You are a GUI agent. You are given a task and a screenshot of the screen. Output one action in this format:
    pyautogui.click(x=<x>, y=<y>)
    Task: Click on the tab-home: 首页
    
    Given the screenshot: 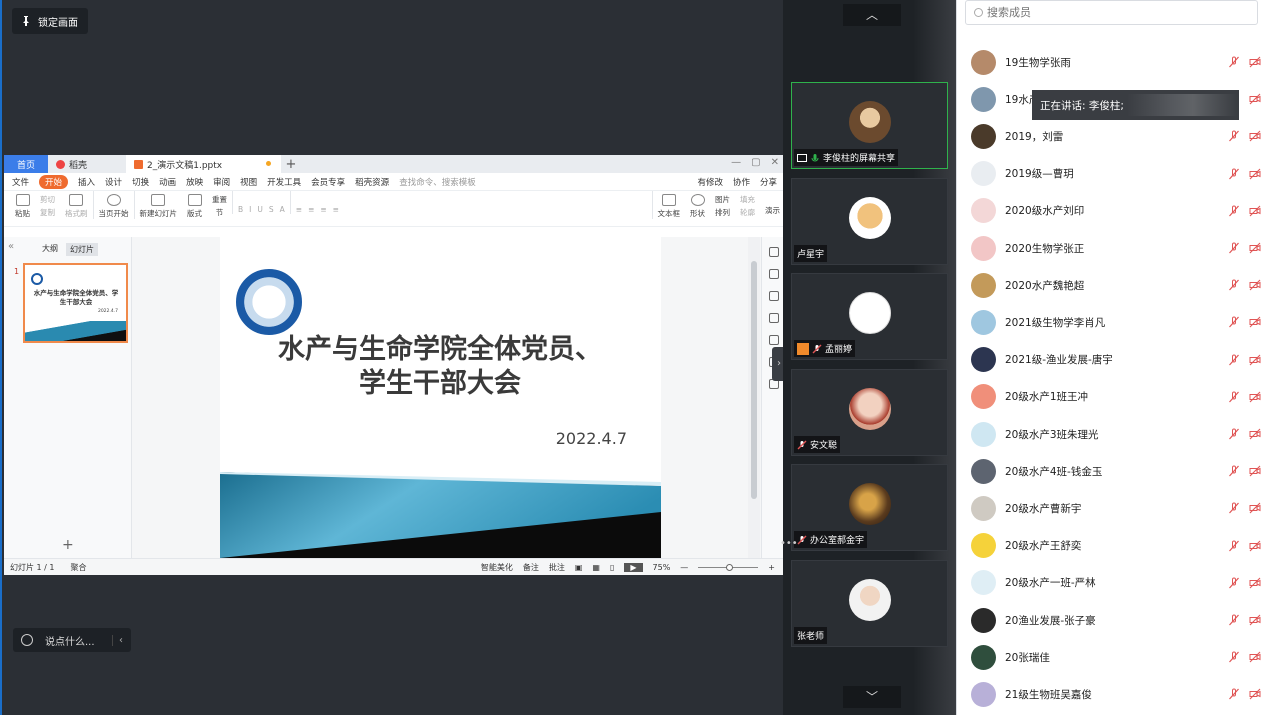 What is the action you would take?
    pyautogui.click(x=26, y=164)
    